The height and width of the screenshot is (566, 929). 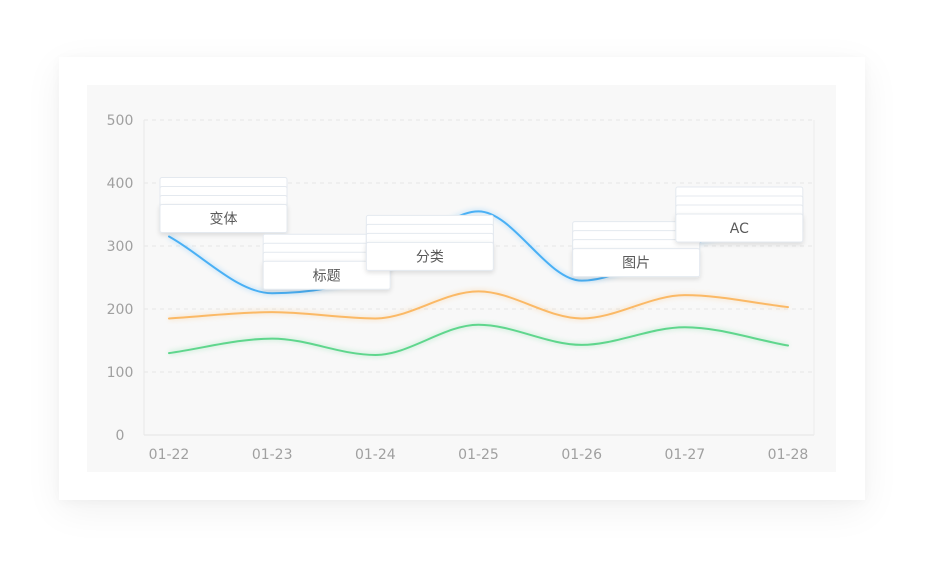 What do you see at coordinates (224, 220) in the screenshot?
I see `tooltip-label: 变体` at bounding box center [224, 220].